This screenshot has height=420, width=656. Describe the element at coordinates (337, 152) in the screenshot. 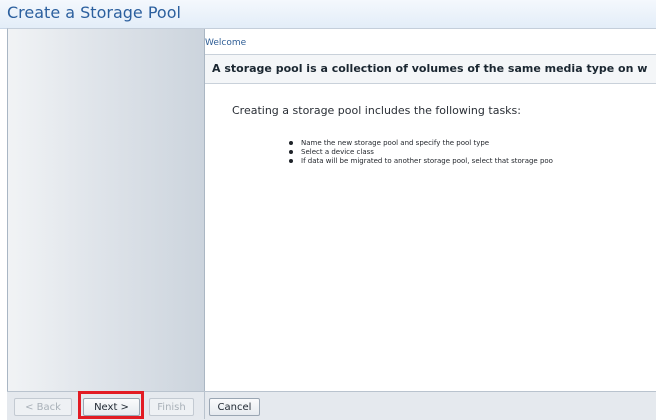

I see `task-label: Select a device class` at that location.